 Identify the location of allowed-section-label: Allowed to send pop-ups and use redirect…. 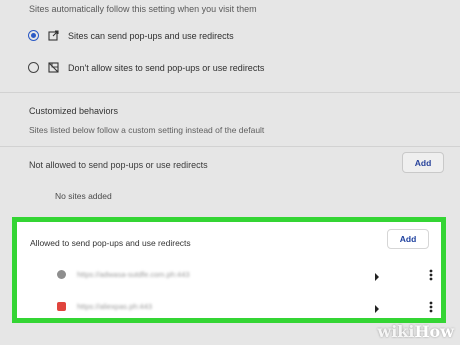
(110, 243).